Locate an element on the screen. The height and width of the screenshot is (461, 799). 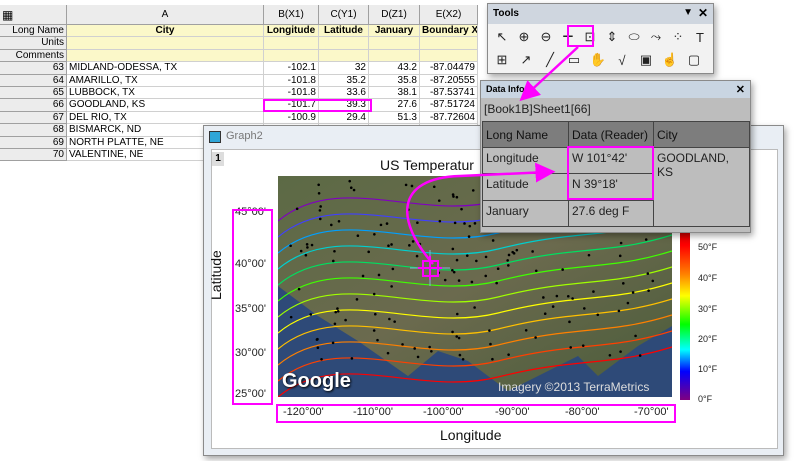
annotation-icon: ⁘ is located at coordinates (678, 36).